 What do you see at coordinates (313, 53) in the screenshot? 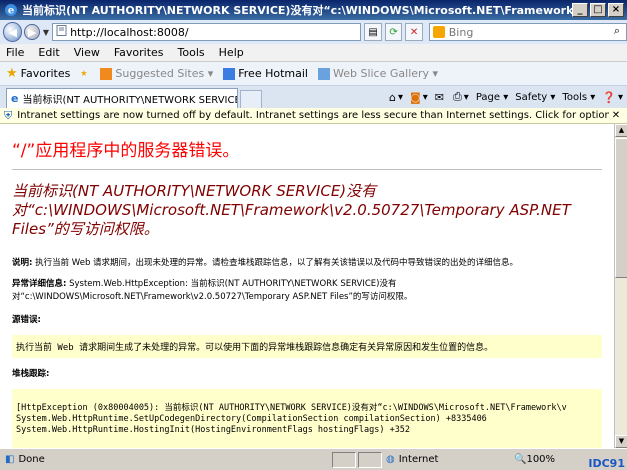
I see `menu-bar: File Edit View Favorites Tools Help` at bounding box center [313, 53].